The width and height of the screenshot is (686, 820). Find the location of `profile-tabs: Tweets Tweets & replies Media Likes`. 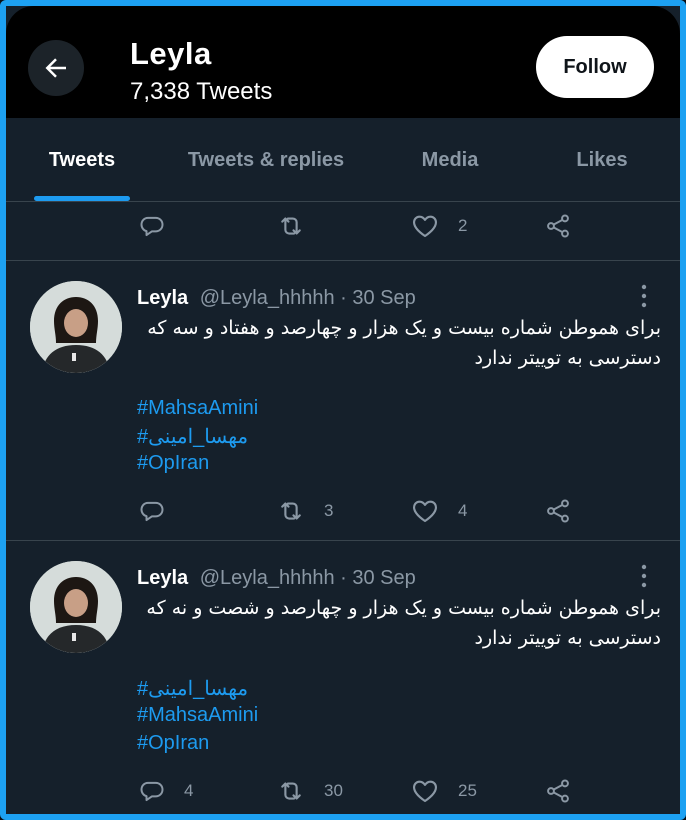

profile-tabs: Tweets Tweets & replies Media Likes is located at coordinates (343, 160).